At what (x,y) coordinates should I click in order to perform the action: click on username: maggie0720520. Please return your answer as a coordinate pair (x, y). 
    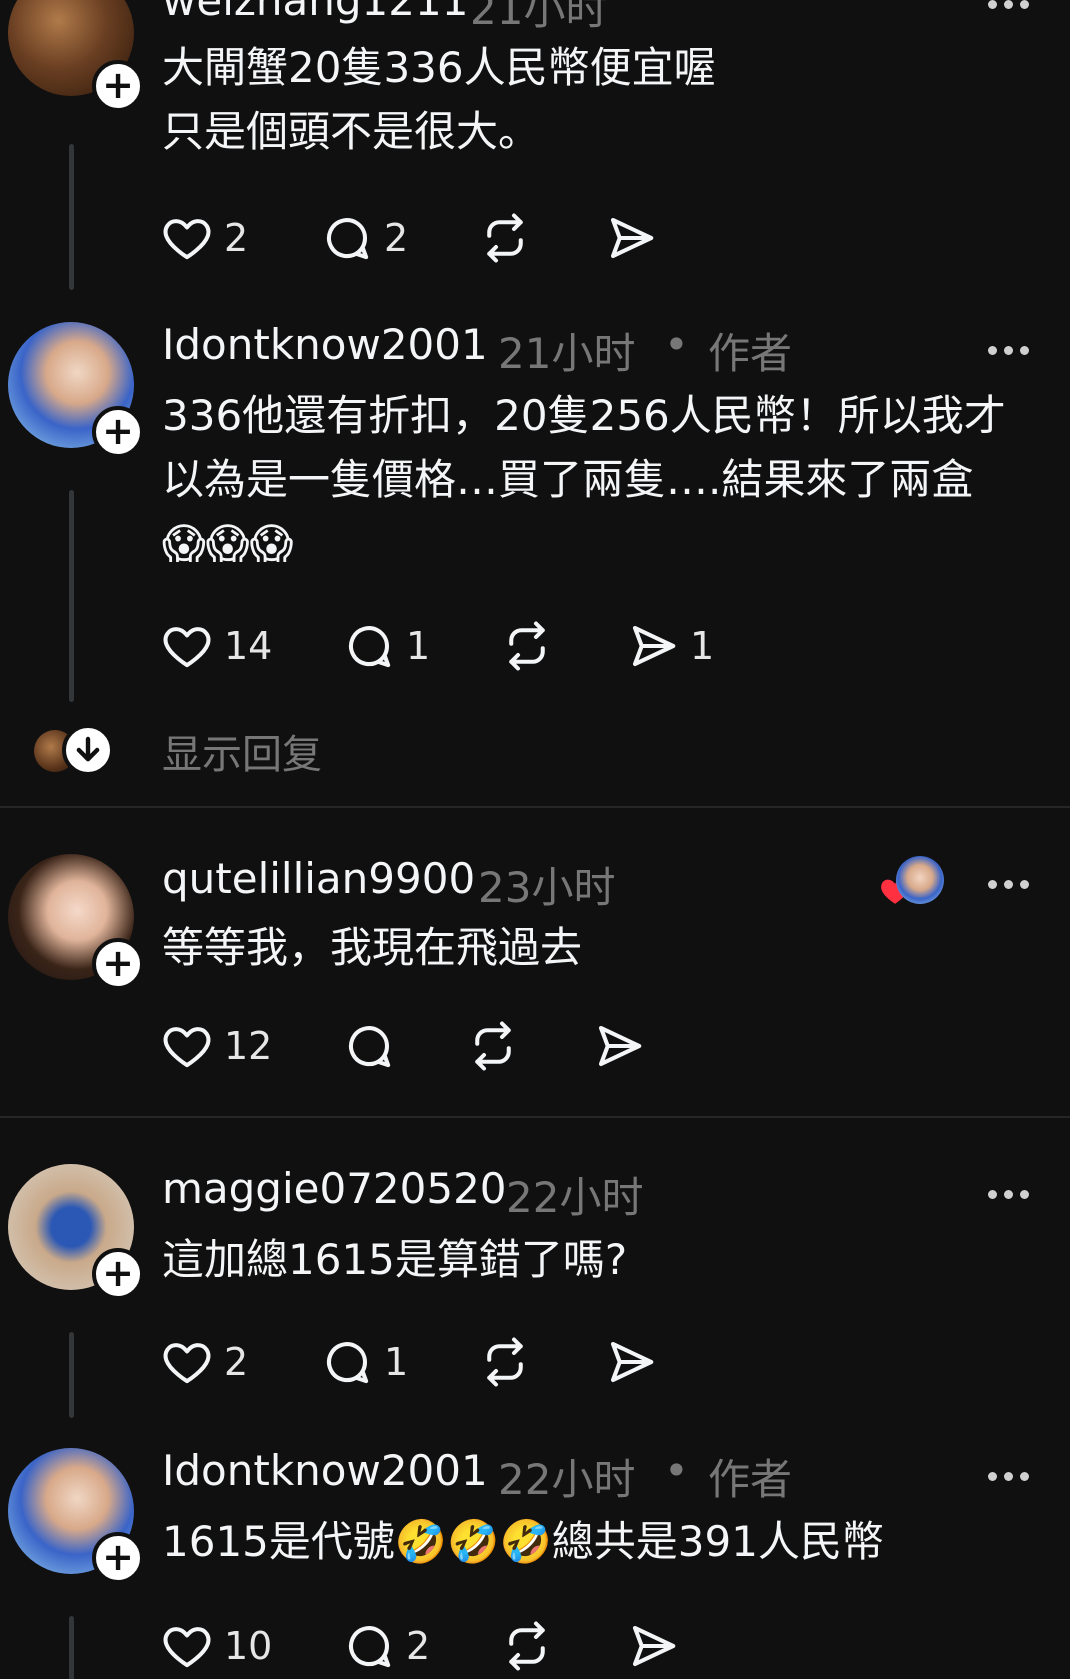
    Looking at the image, I should click on (334, 1188).